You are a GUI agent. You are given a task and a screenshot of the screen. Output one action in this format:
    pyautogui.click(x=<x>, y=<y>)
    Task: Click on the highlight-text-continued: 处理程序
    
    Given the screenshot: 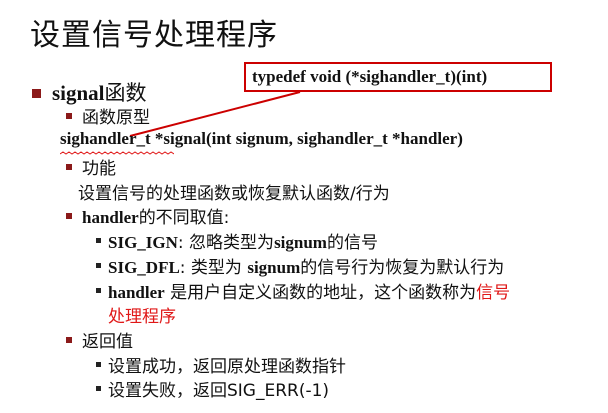 What is the action you would take?
    pyautogui.click(x=142, y=317)
    